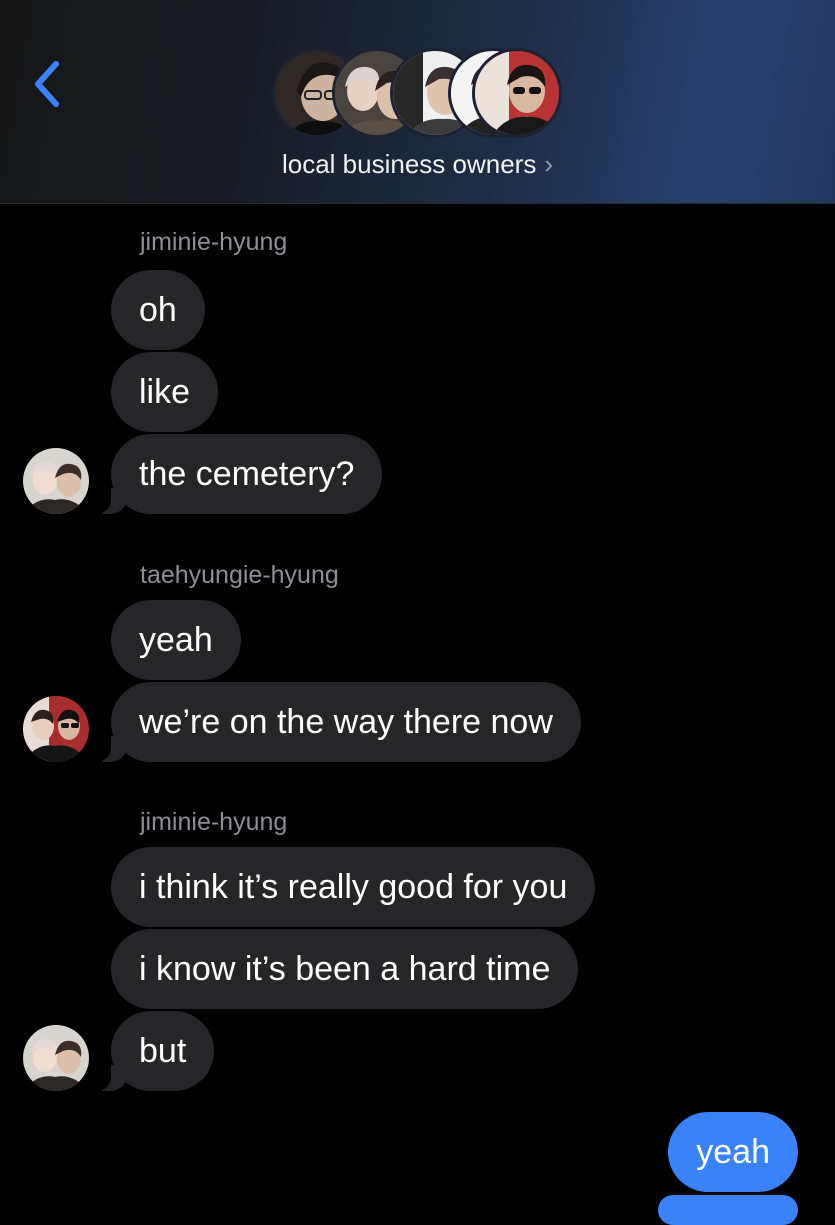 The width and height of the screenshot is (835, 1225). What do you see at coordinates (345, 969) in the screenshot?
I see `incoming-message: i know it’s been a hard time` at bounding box center [345, 969].